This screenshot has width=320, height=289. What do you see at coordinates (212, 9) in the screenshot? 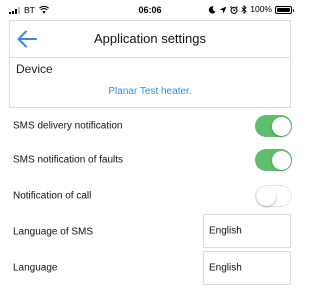
I see `moon-icon` at bounding box center [212, 9].